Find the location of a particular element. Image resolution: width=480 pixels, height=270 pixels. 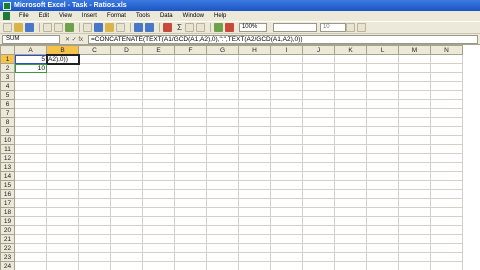

cell-f6 is located at coordinates (190, 104).